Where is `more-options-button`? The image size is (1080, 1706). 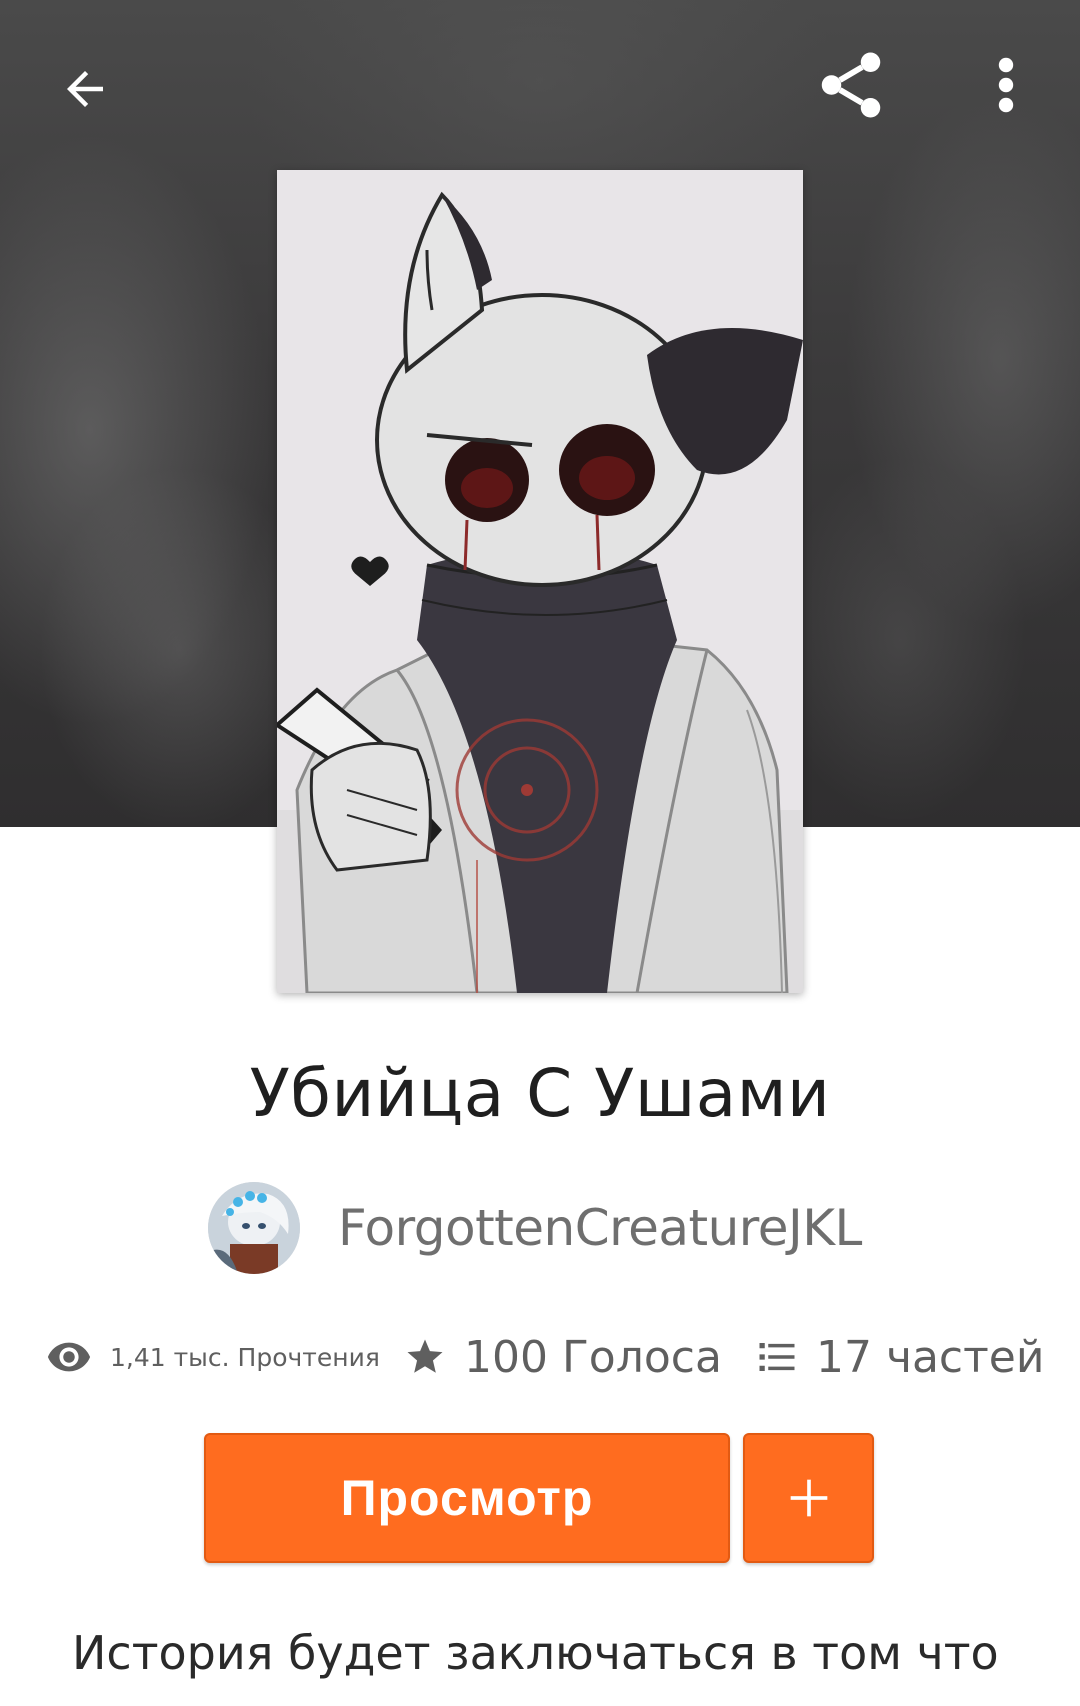 more-options-button is located at coordinates (1006, 85).